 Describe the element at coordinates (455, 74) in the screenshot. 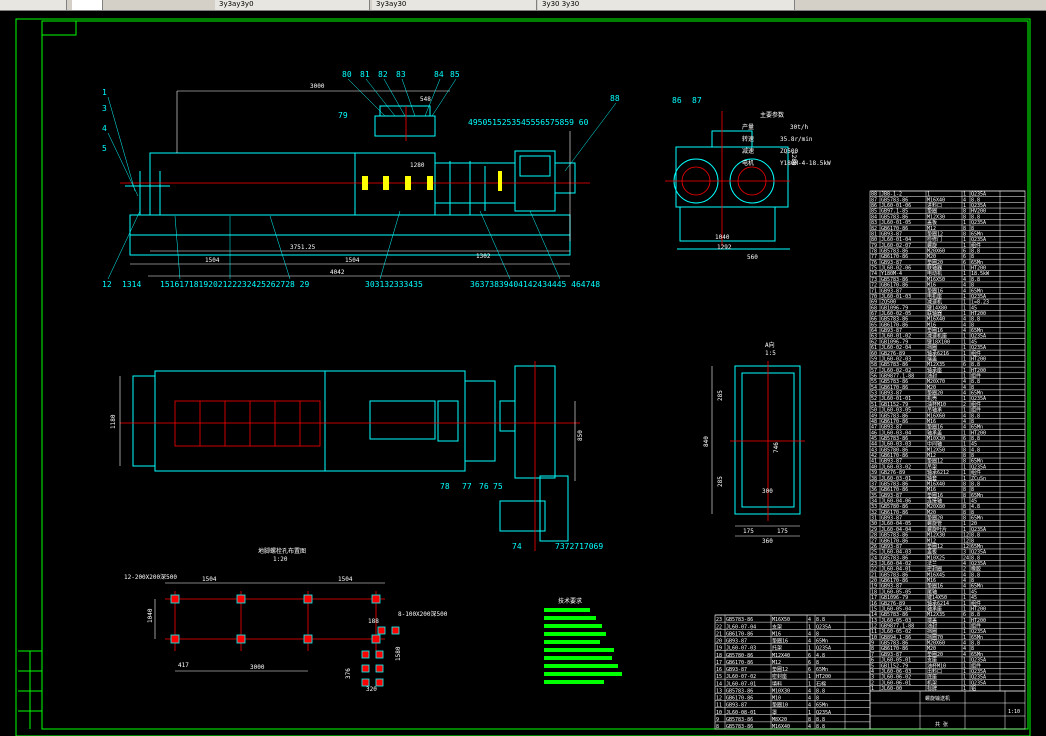

I see `callout-85: 85` at that location.